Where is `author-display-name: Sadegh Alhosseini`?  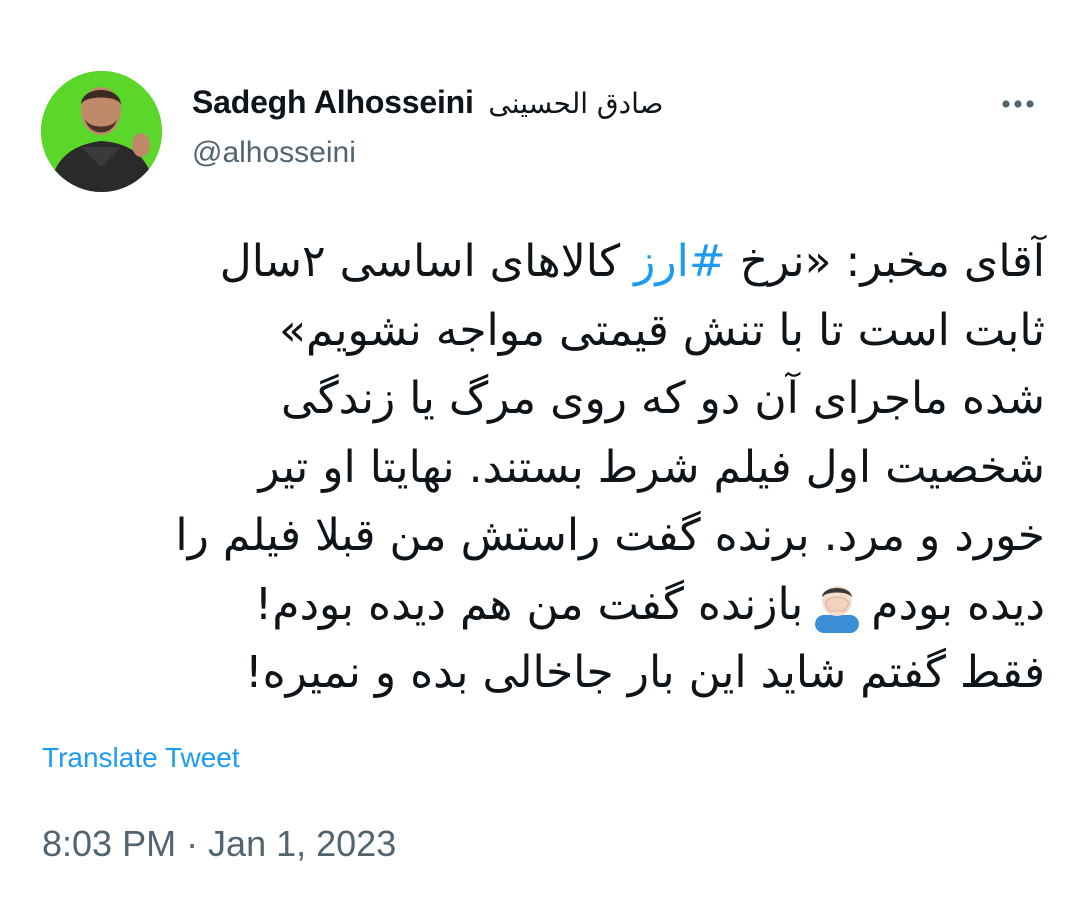 author-display-name: Sadegh Alhosseini is located at coordinates (333, 102).